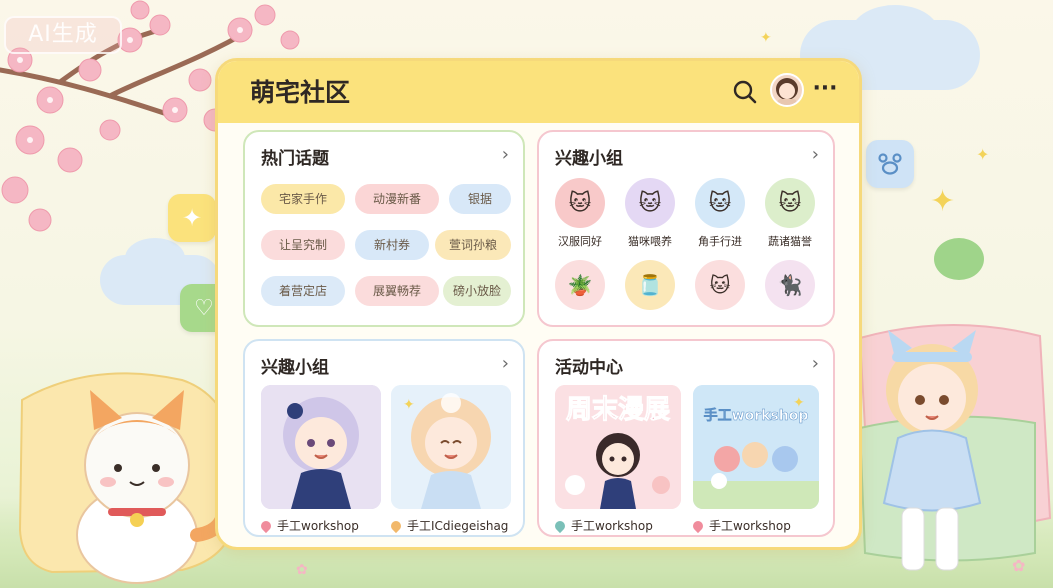 Image resolution: width=1053 pixels, height=588 pixels. Describe the element at coordinates (300, 92) in the screenshot. I see `app-title: 萌宅社区` at that location.